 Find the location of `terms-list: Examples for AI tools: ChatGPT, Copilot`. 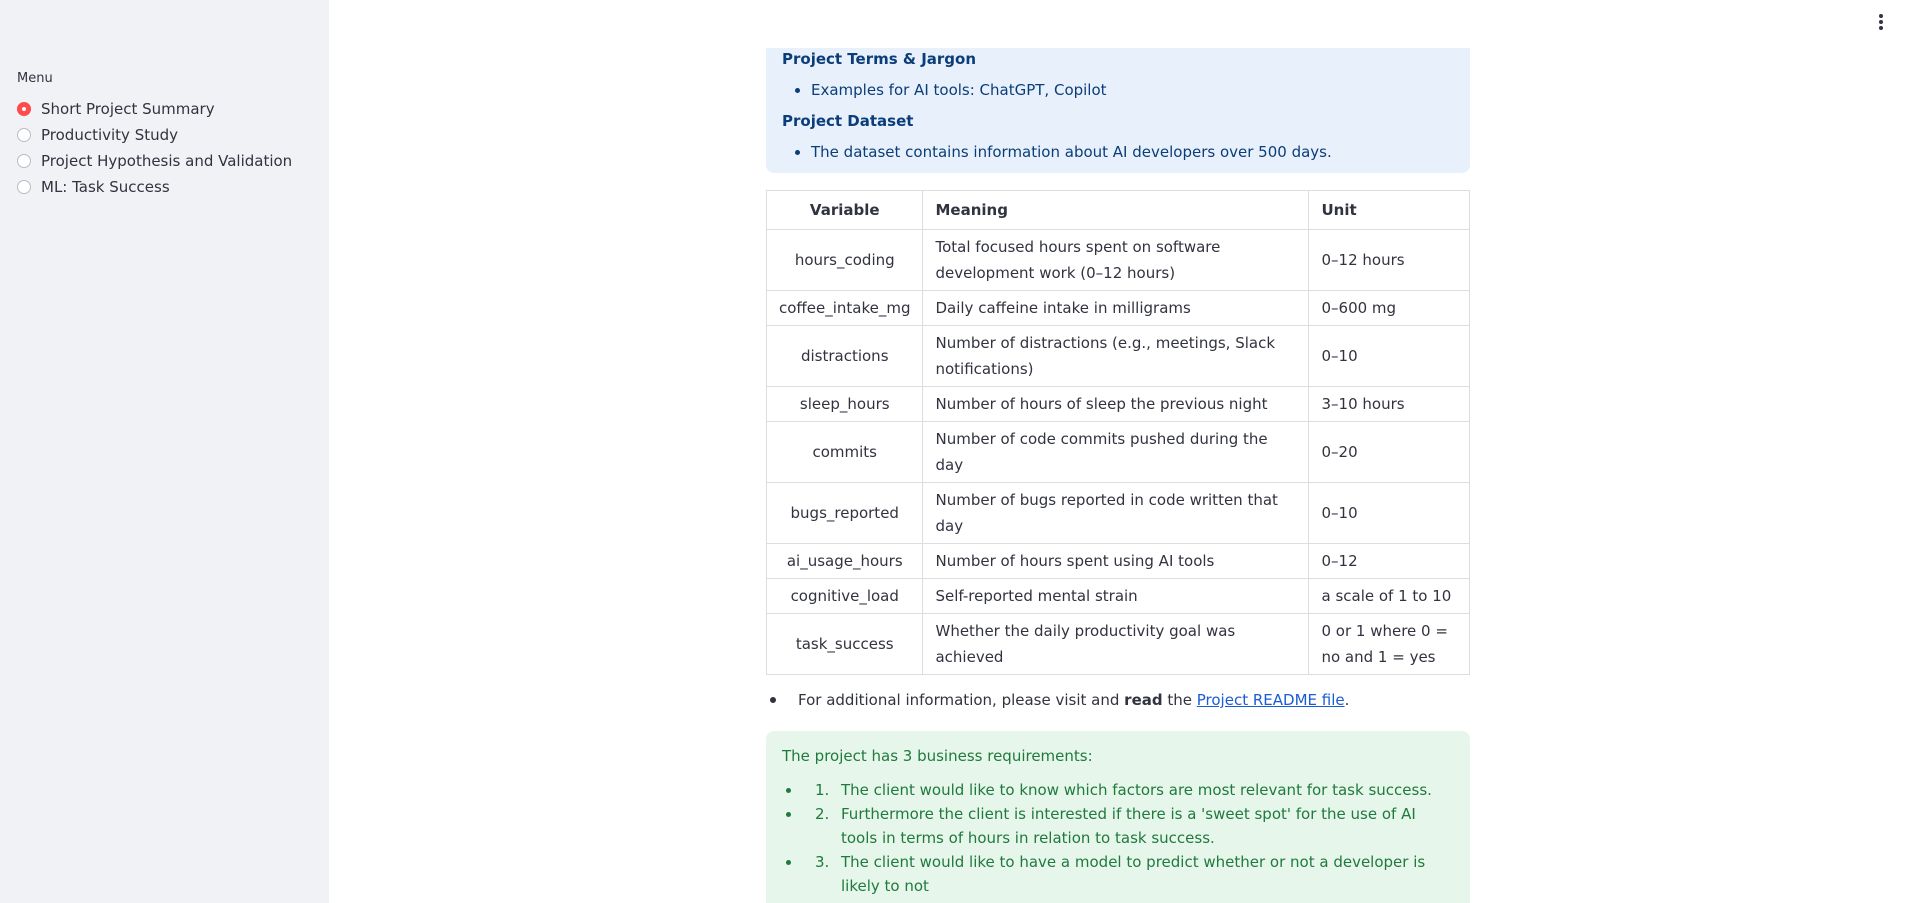

terms-list: Examples for AI tools: ChatGPT, Copilot is located at coordinates (1118, 90).